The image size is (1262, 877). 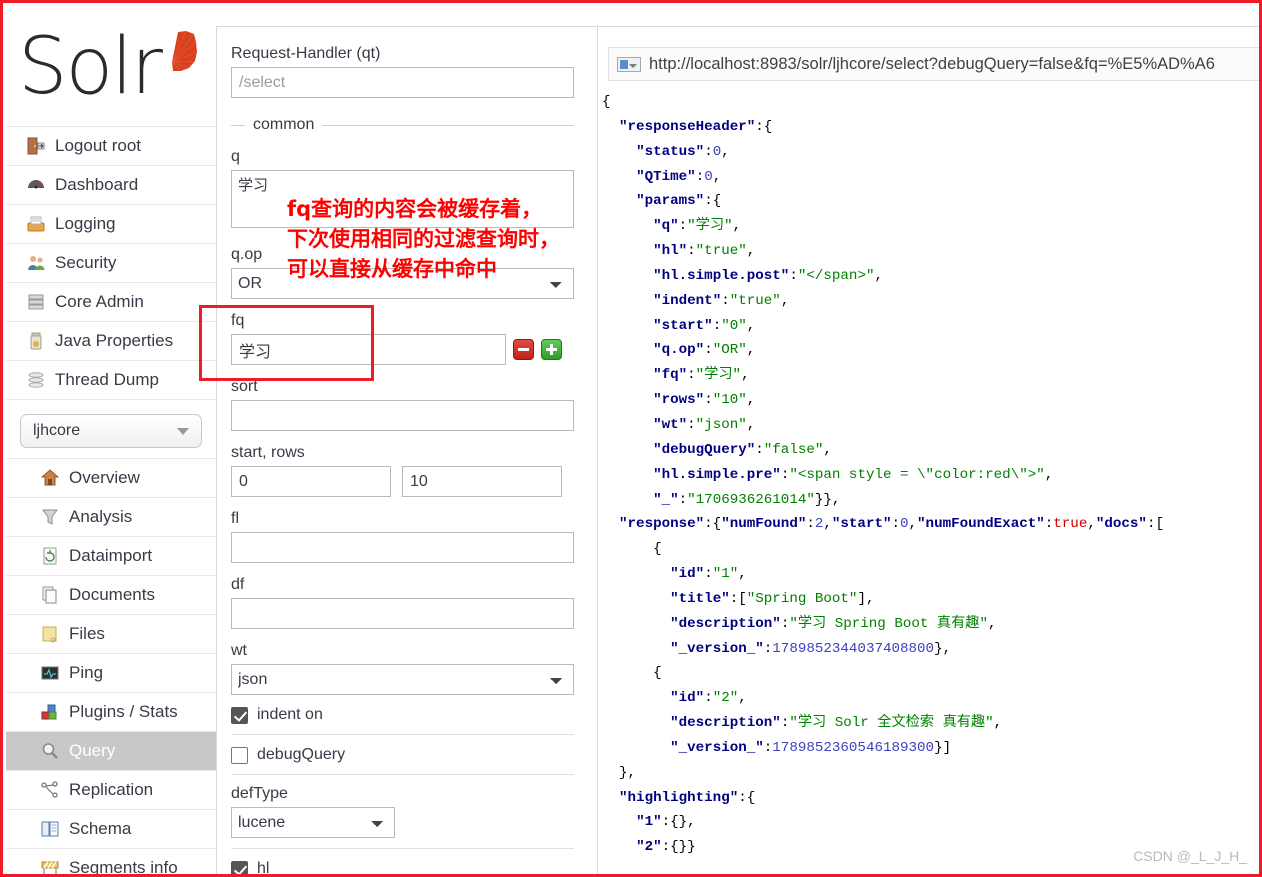 I want to click on sidebar-item-label: Security, so click(x=86, y=262).